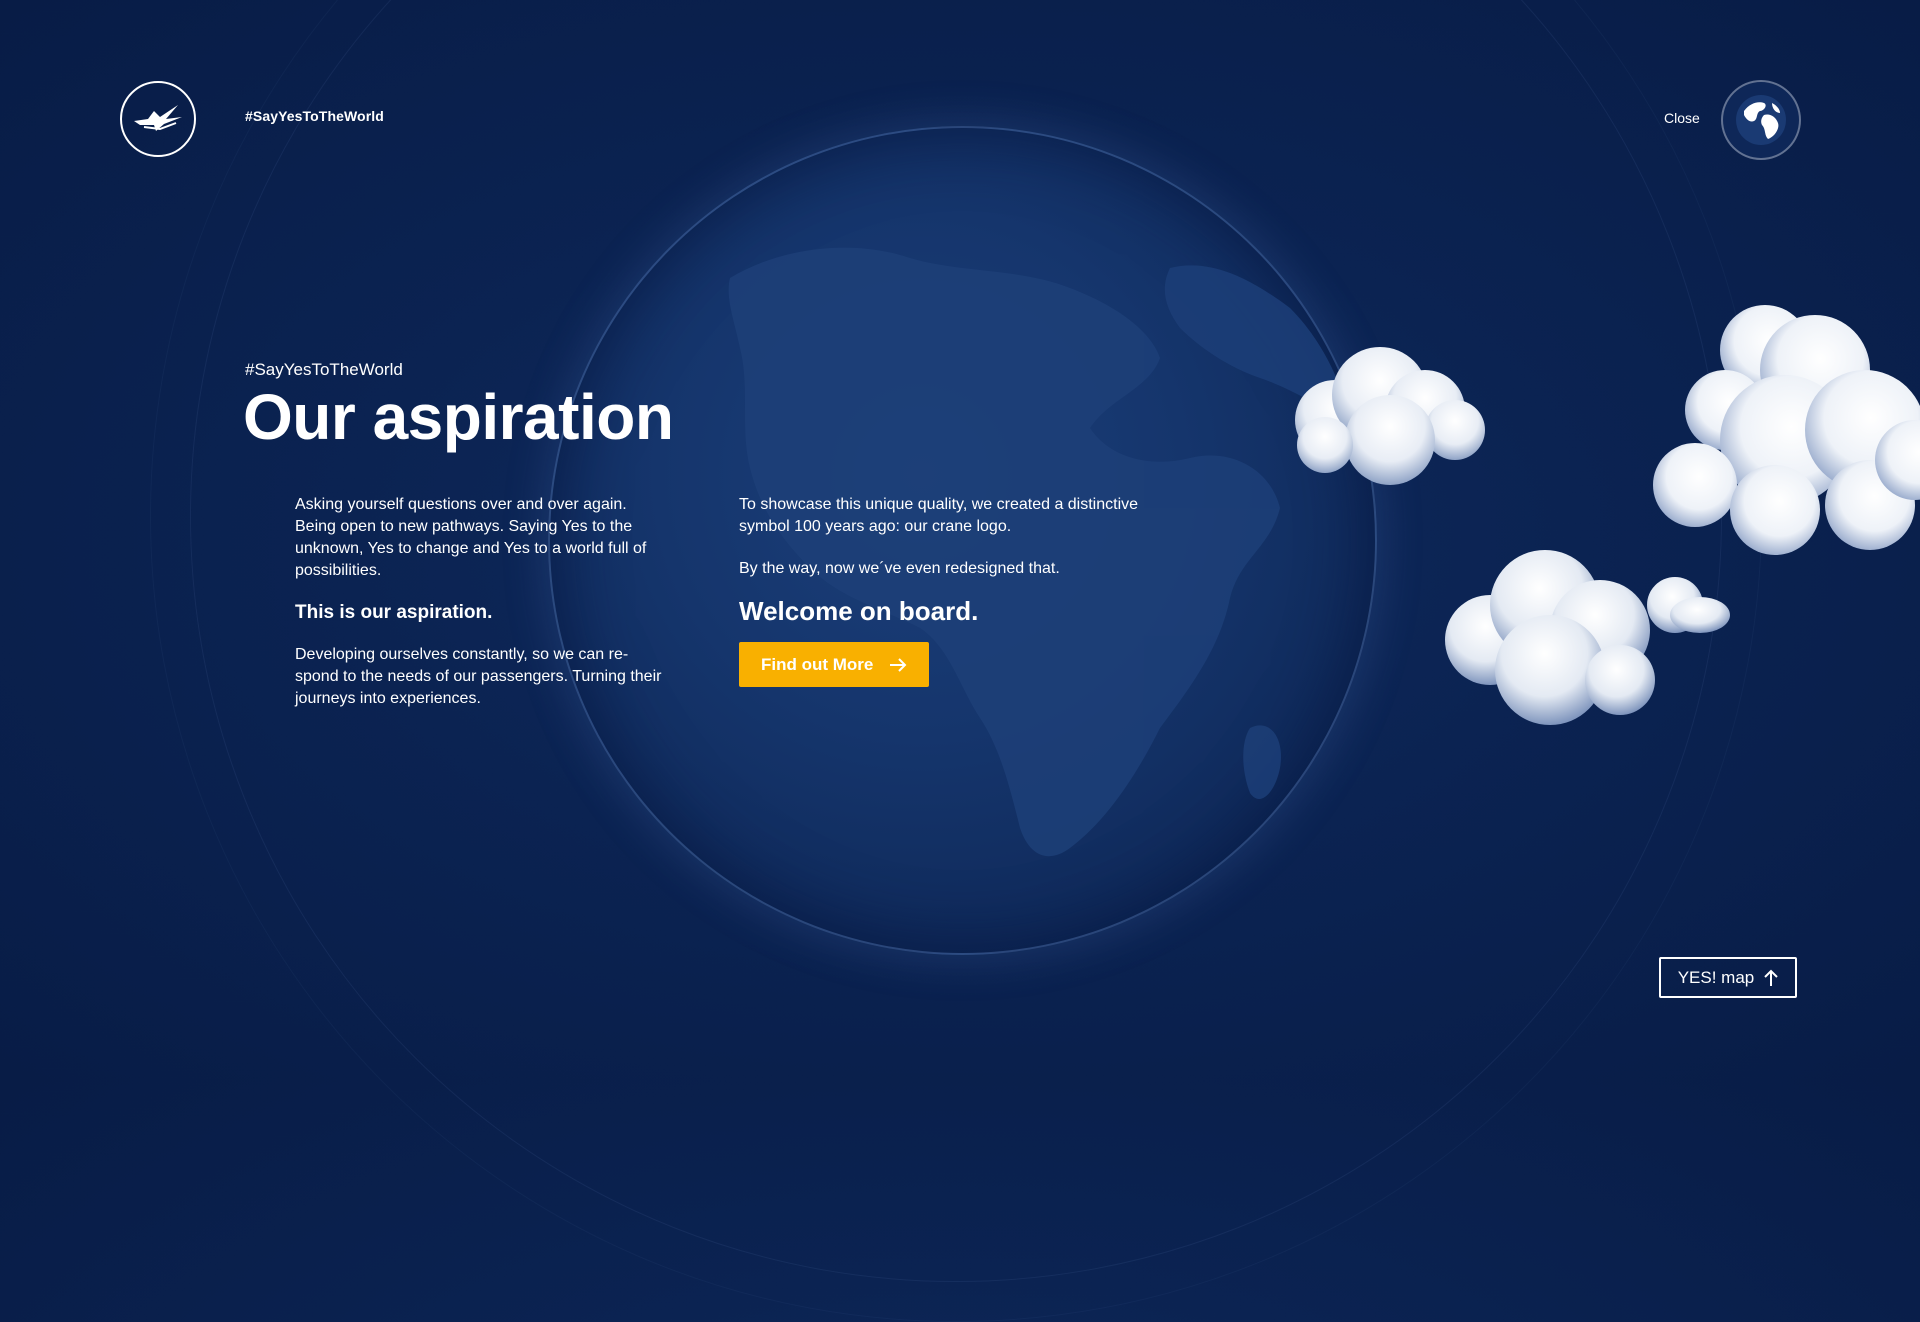  What do you see at coordinates (817, 664) in the screenshot?
I see `find-out-more-label: Find out More` at bounding box center [817, 664].